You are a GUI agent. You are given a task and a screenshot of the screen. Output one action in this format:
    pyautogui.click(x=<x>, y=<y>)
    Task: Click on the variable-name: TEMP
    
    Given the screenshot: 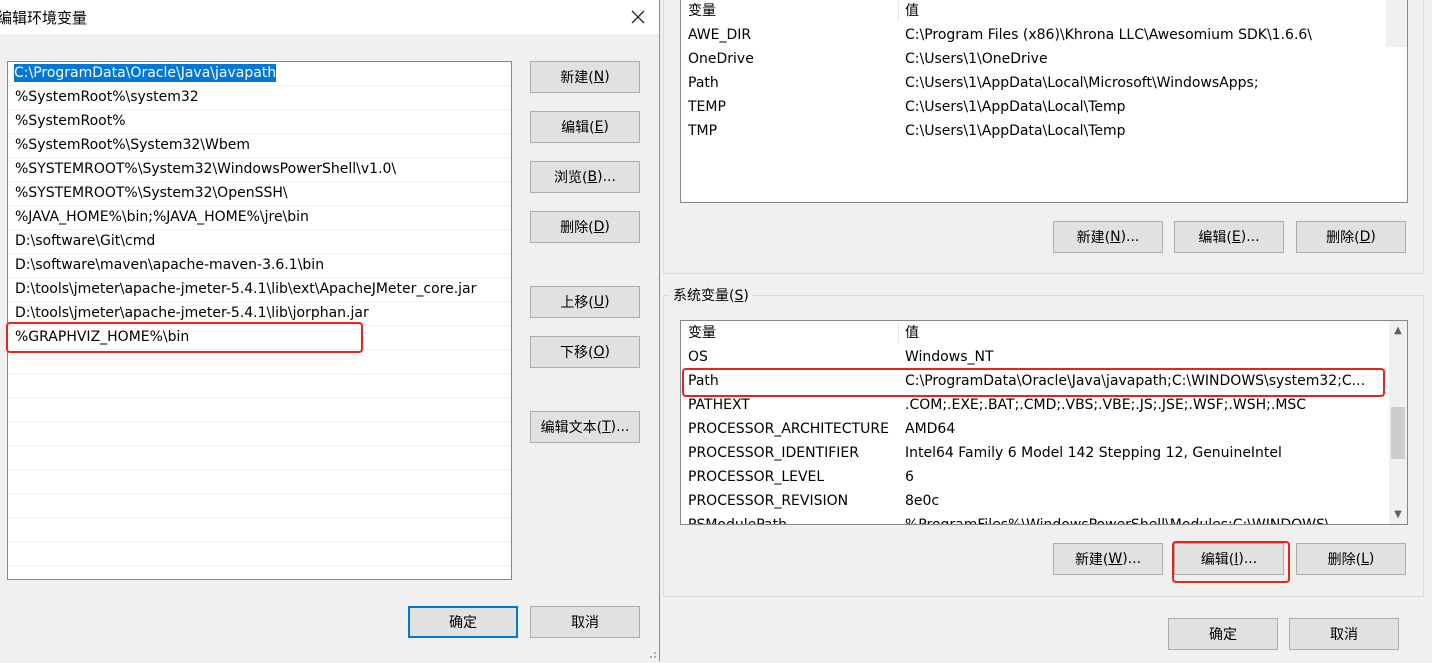 What is the action you would take?
    pyautogui.click(x=707, y=107)
    